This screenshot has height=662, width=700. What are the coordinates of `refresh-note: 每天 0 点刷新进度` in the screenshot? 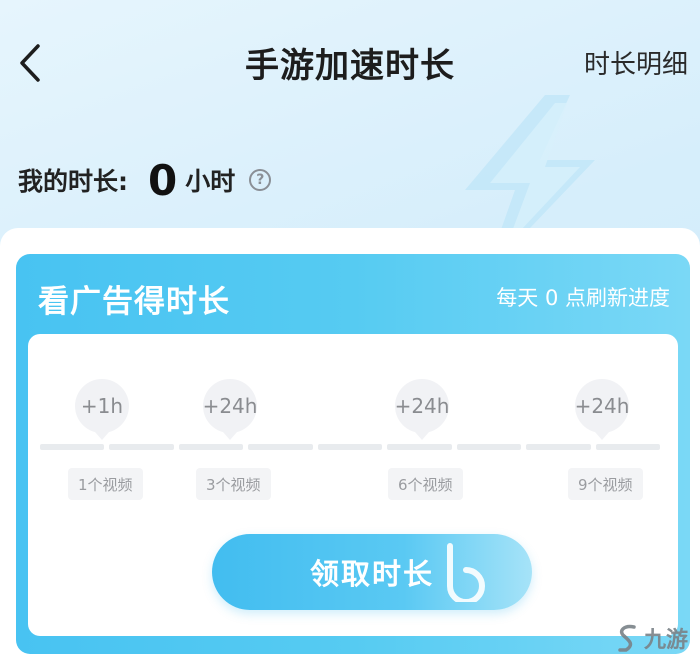 It's located at (583, 298).